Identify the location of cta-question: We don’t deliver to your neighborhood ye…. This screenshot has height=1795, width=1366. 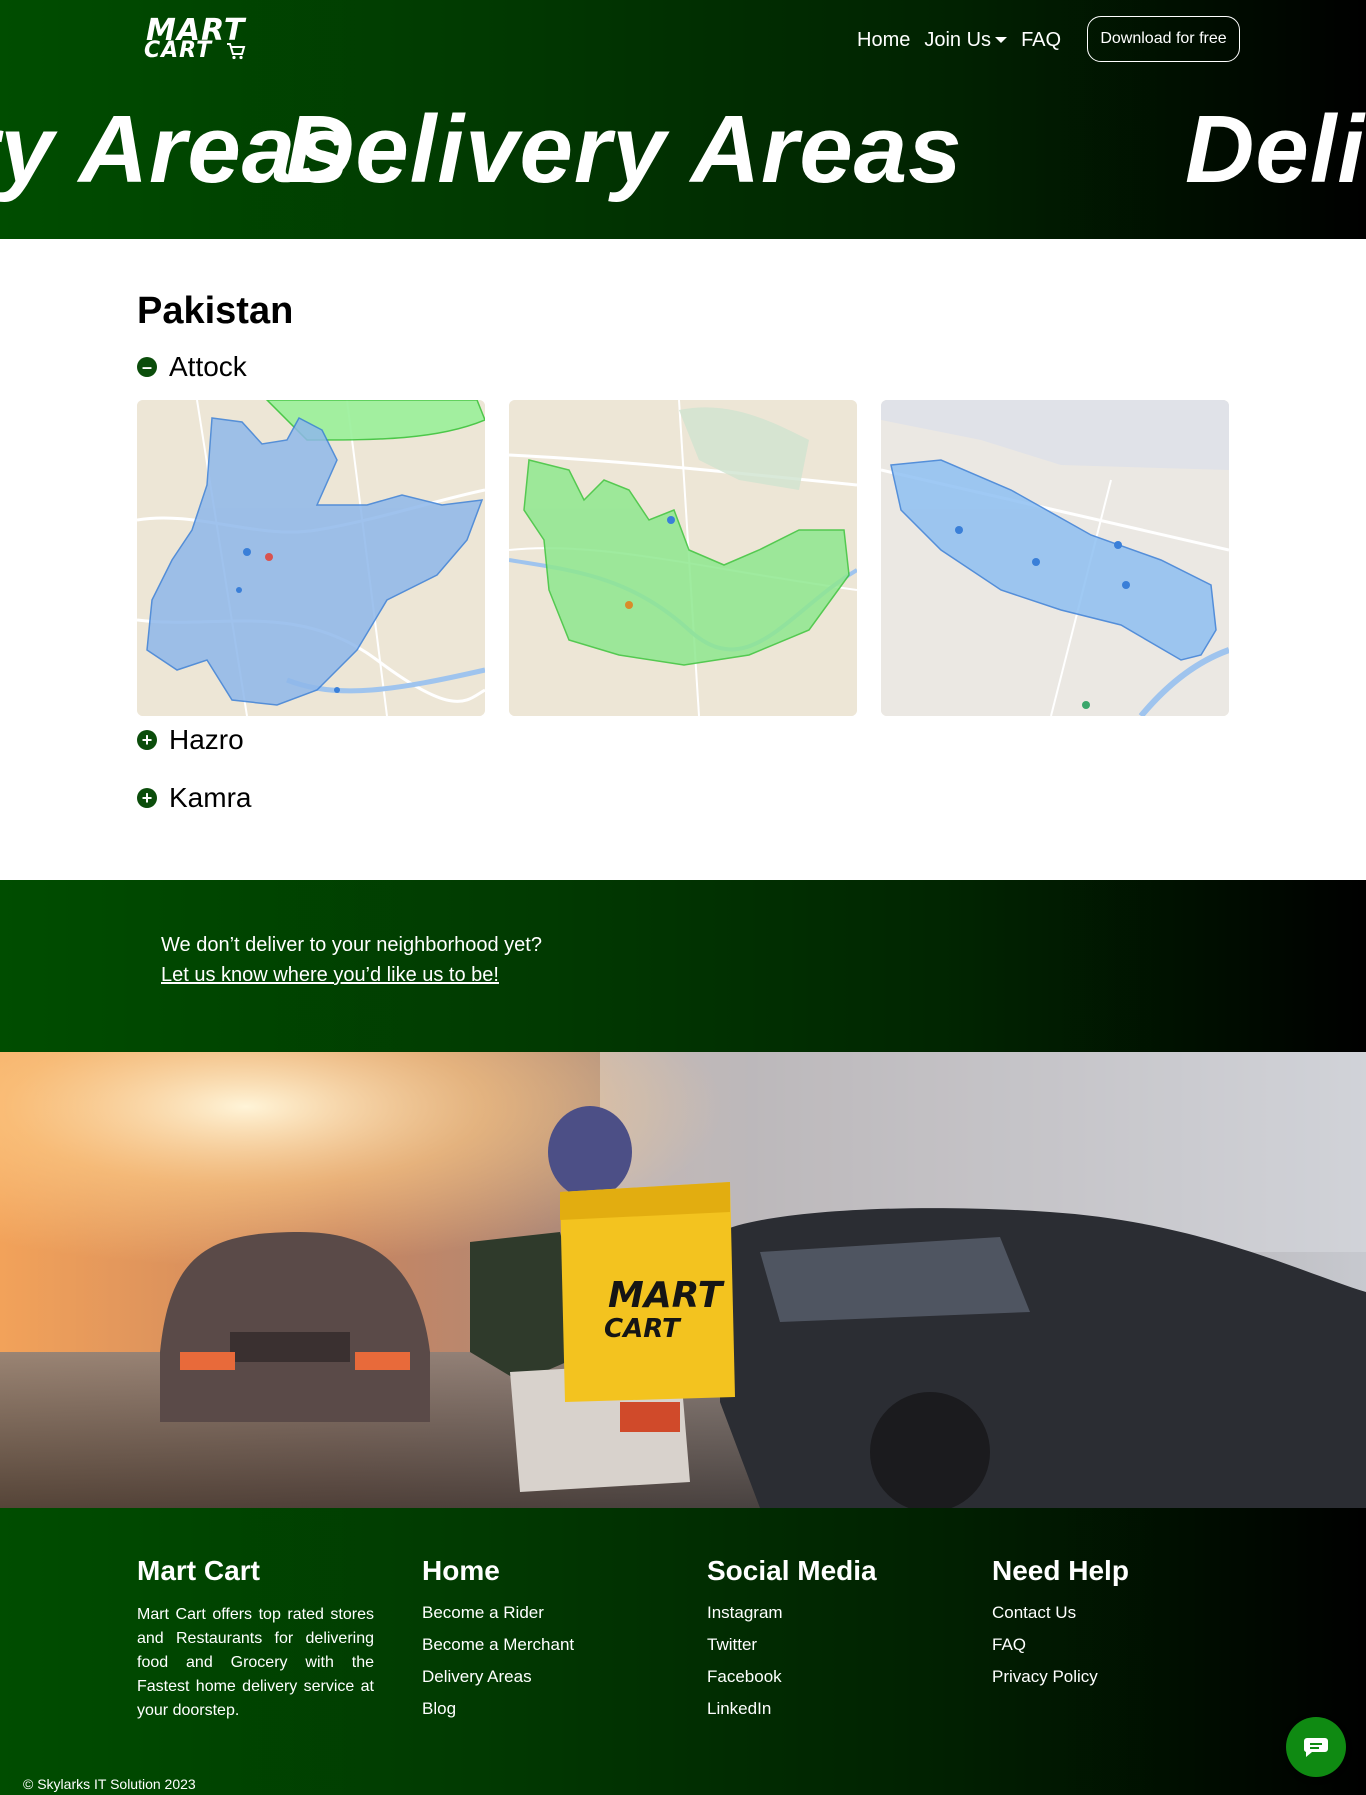
(351, 945).